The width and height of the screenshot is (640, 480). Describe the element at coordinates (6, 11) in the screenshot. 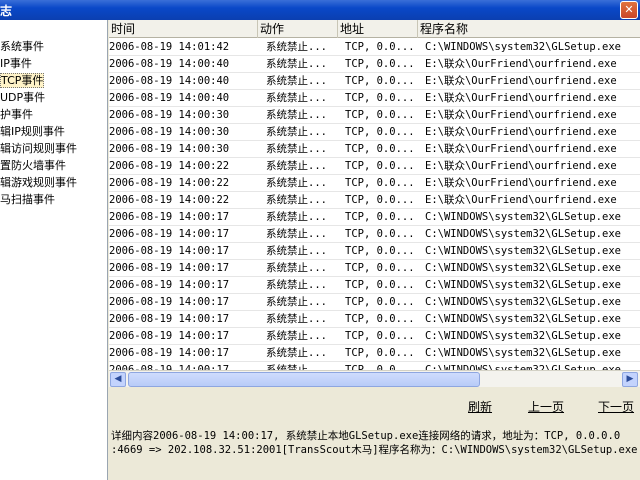

I see `window-title: 志` at that location.